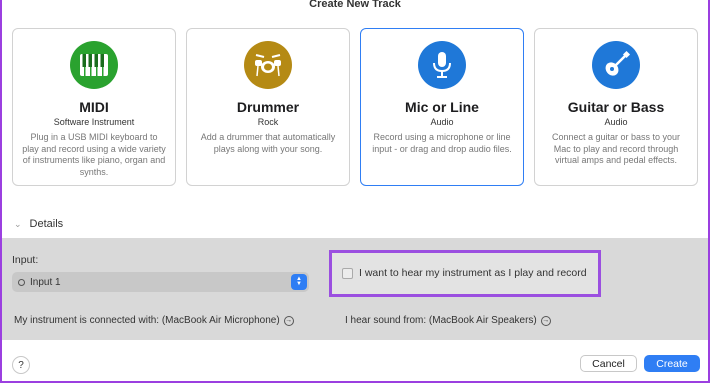  I want to click on create-button: Create, so click(672, 363).